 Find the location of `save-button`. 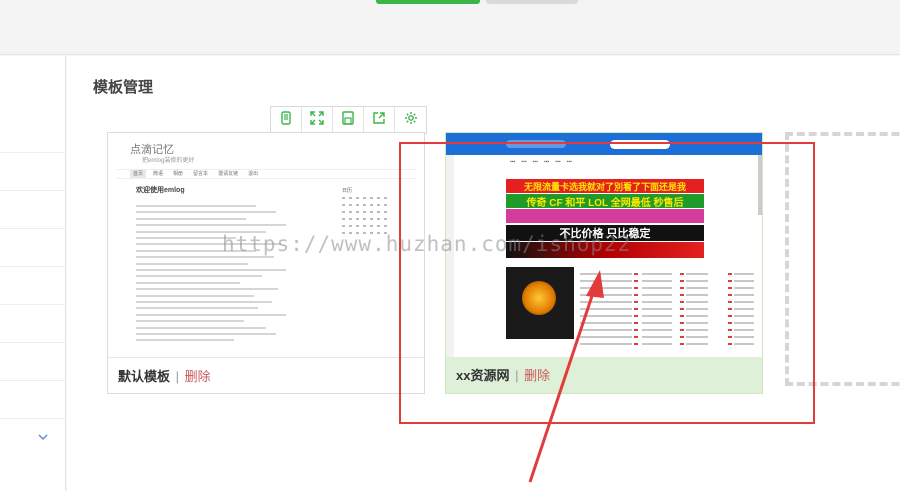

save-button is located at coordinates (348, 120).